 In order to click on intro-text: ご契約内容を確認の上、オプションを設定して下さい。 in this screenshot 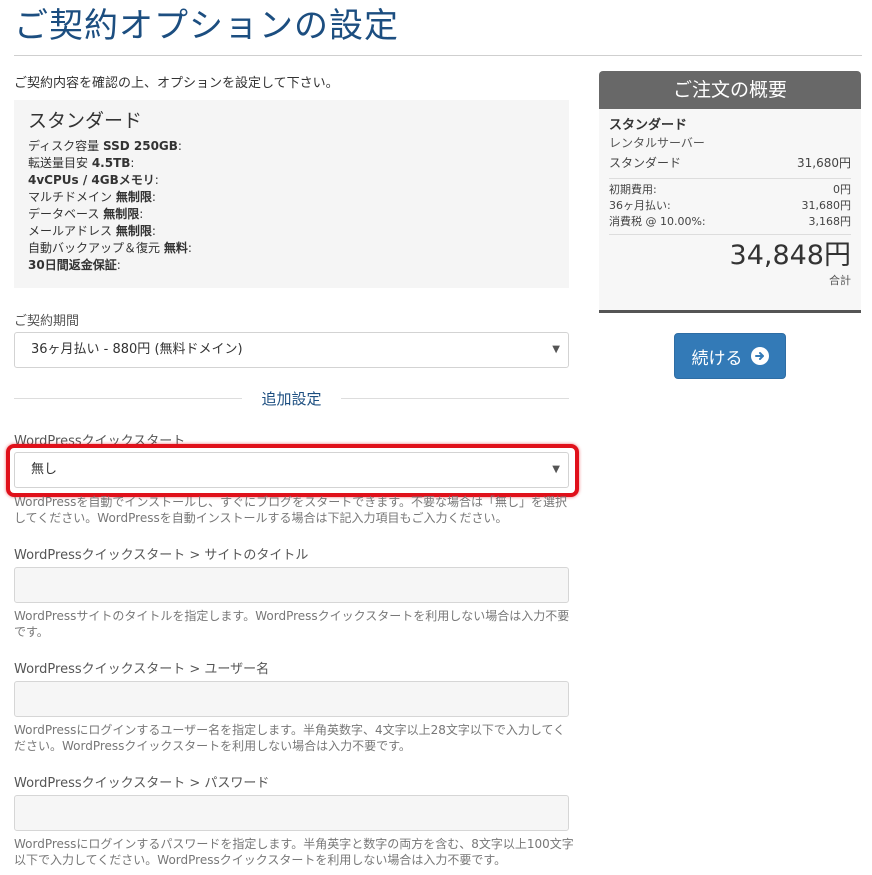, I will do `click(176, 83)`.